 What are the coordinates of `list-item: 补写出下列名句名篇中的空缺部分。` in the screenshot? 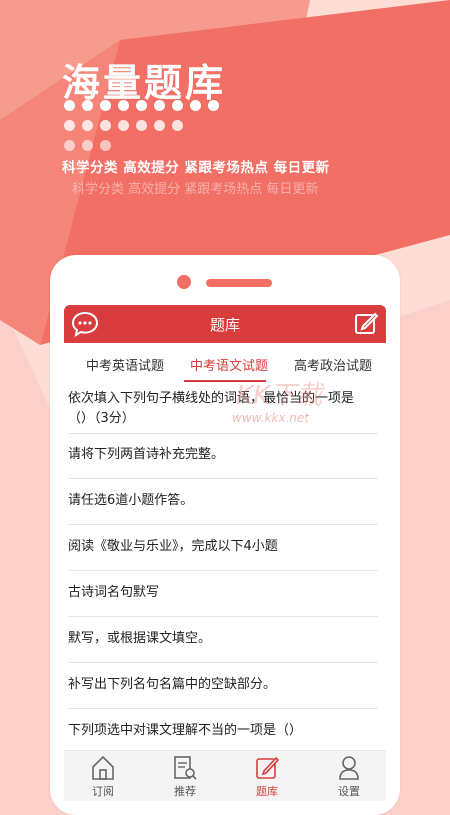 It's located at (223, 686).